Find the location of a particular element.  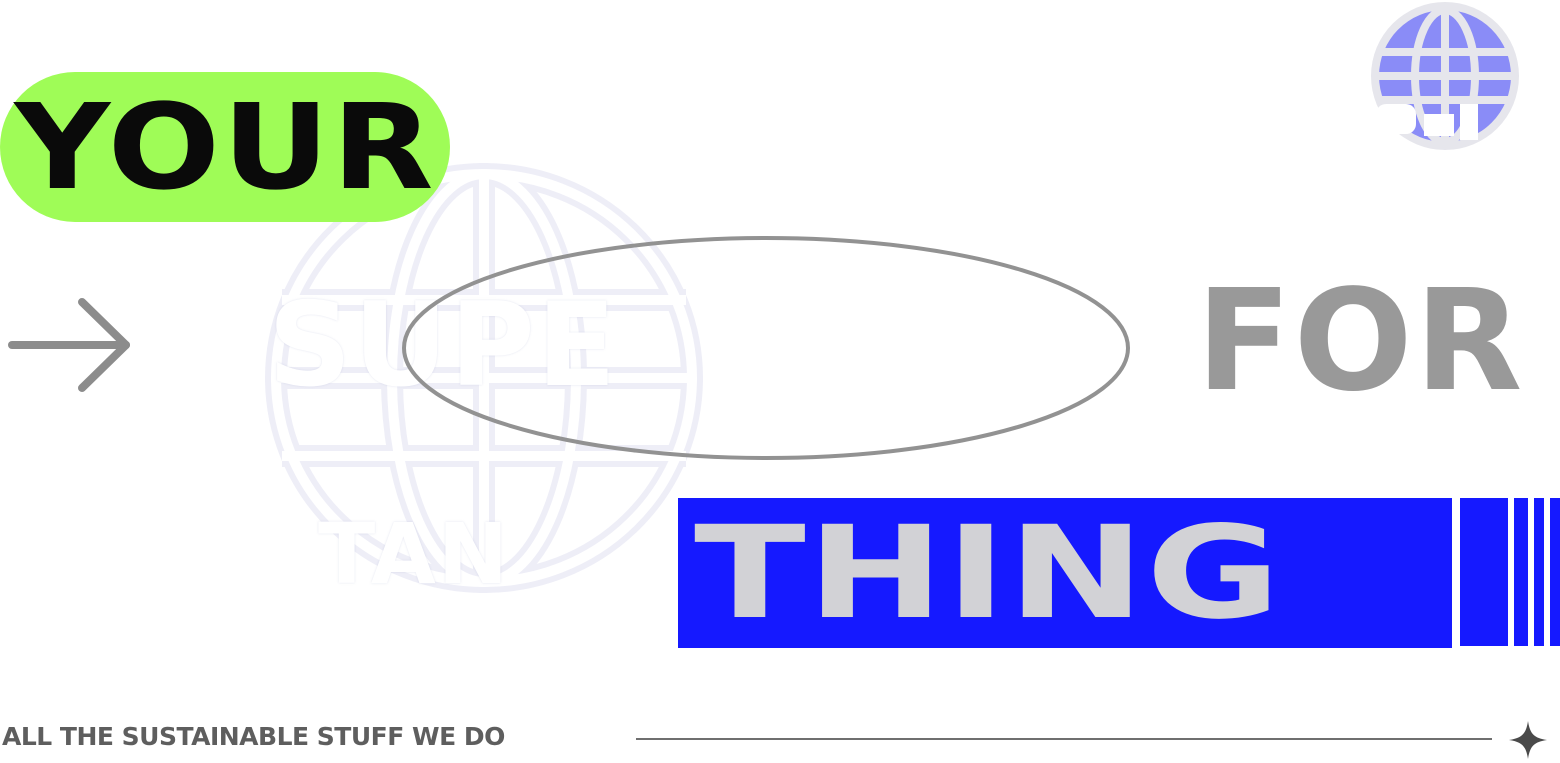

globe-icon is located at coordinates (1445, 76).